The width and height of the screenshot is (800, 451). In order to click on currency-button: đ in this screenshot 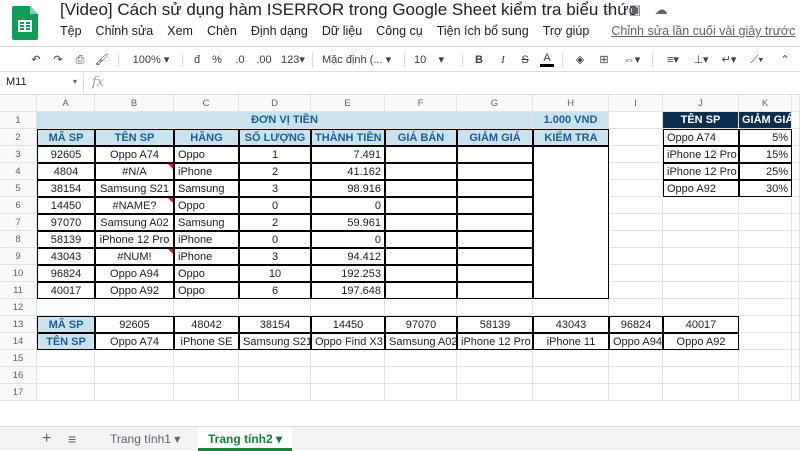, I will do `click(197, 60)`.